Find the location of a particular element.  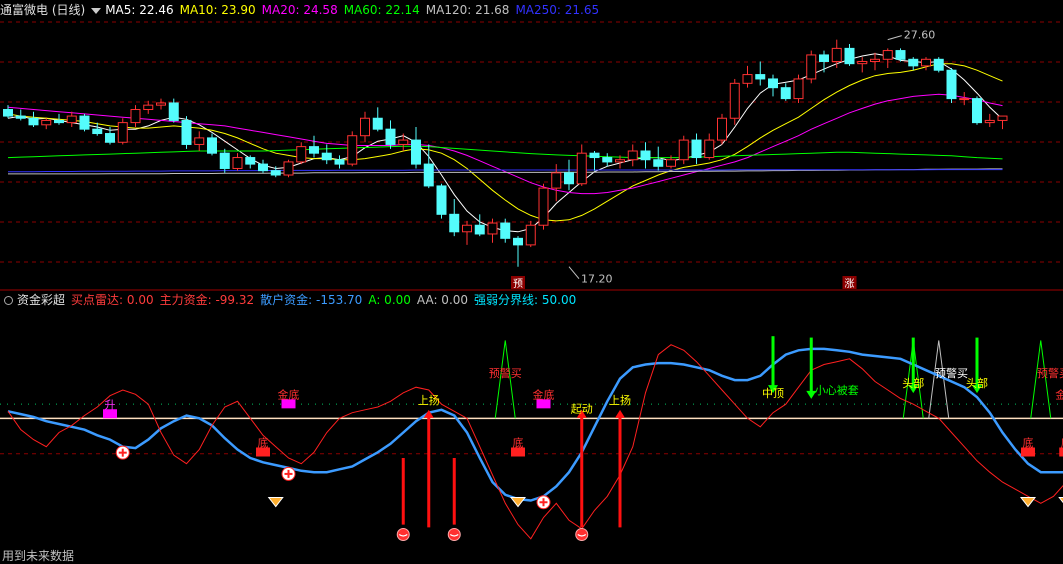

high-price-label: 27.60 is located at coordinates (920, 35).